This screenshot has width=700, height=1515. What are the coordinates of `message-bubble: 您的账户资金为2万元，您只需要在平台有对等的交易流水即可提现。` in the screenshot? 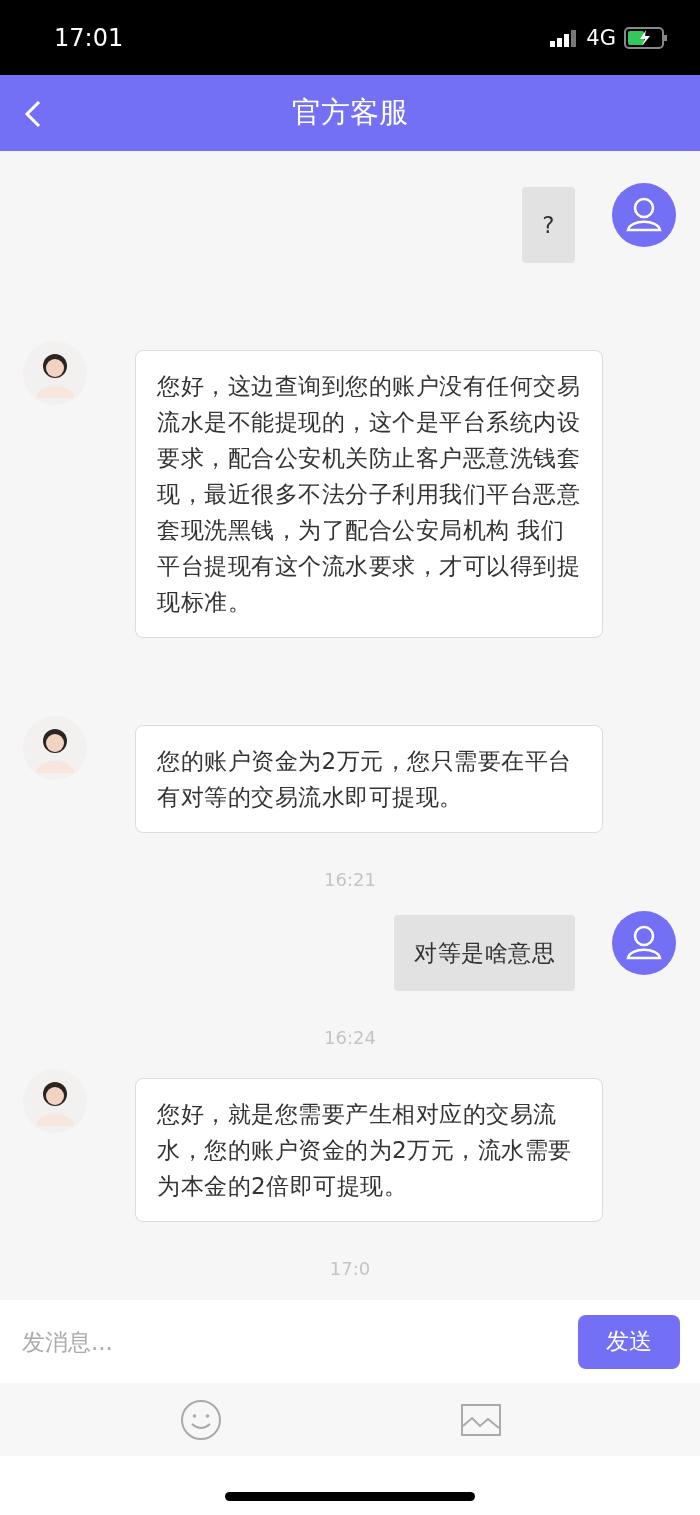 It's located at (369, 779).